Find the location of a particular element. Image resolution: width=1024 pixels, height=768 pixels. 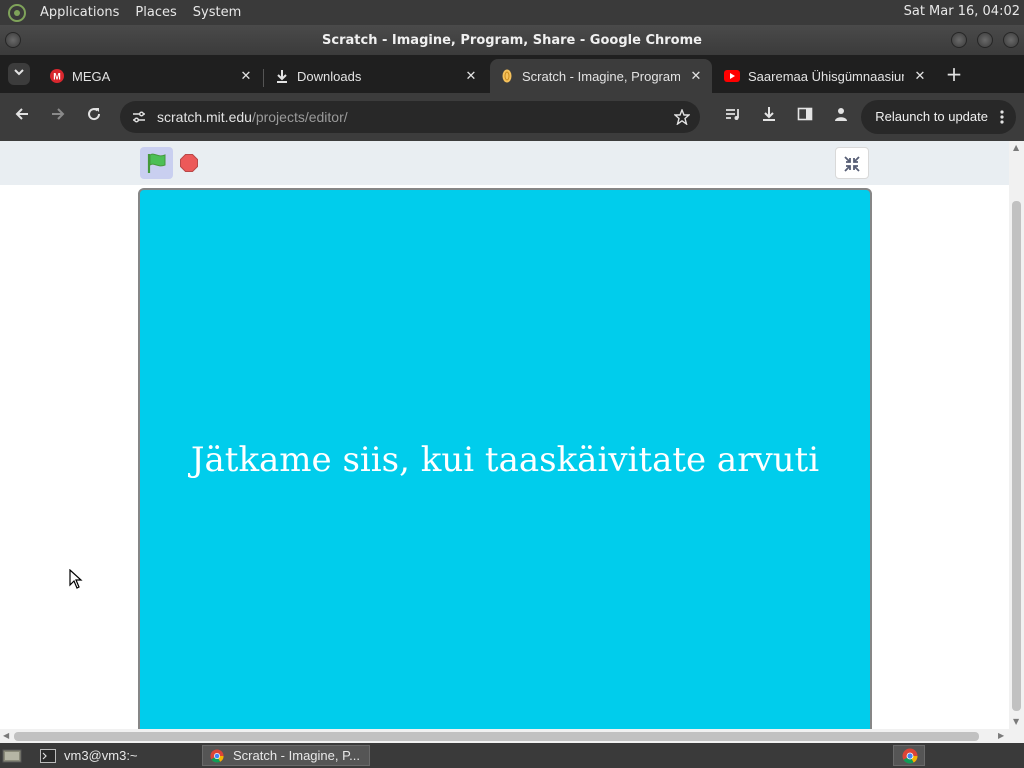

tab-label: Downloads is located at coordinates (329, 76).